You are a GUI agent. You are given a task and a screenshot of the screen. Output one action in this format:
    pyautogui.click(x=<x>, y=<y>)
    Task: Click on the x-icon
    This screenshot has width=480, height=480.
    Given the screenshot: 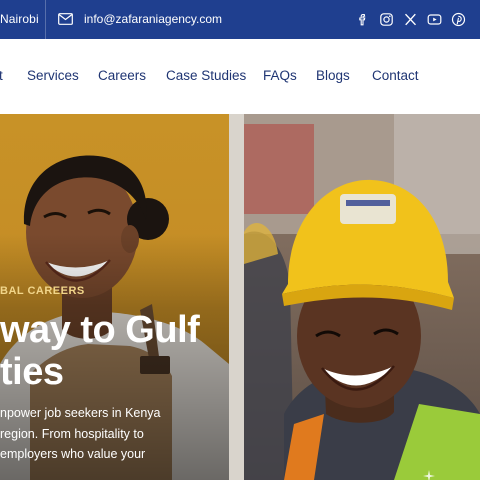 What is the action you would take?
    pyautogui.click(x=410, y=19)
    